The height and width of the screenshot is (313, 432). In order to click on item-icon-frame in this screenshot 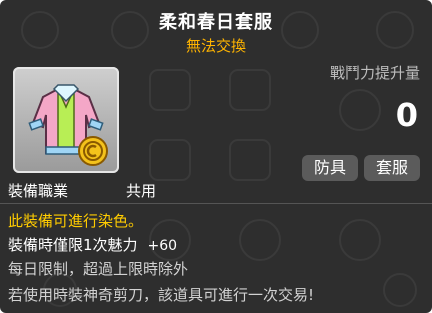, I will do `click(66, 120)`.